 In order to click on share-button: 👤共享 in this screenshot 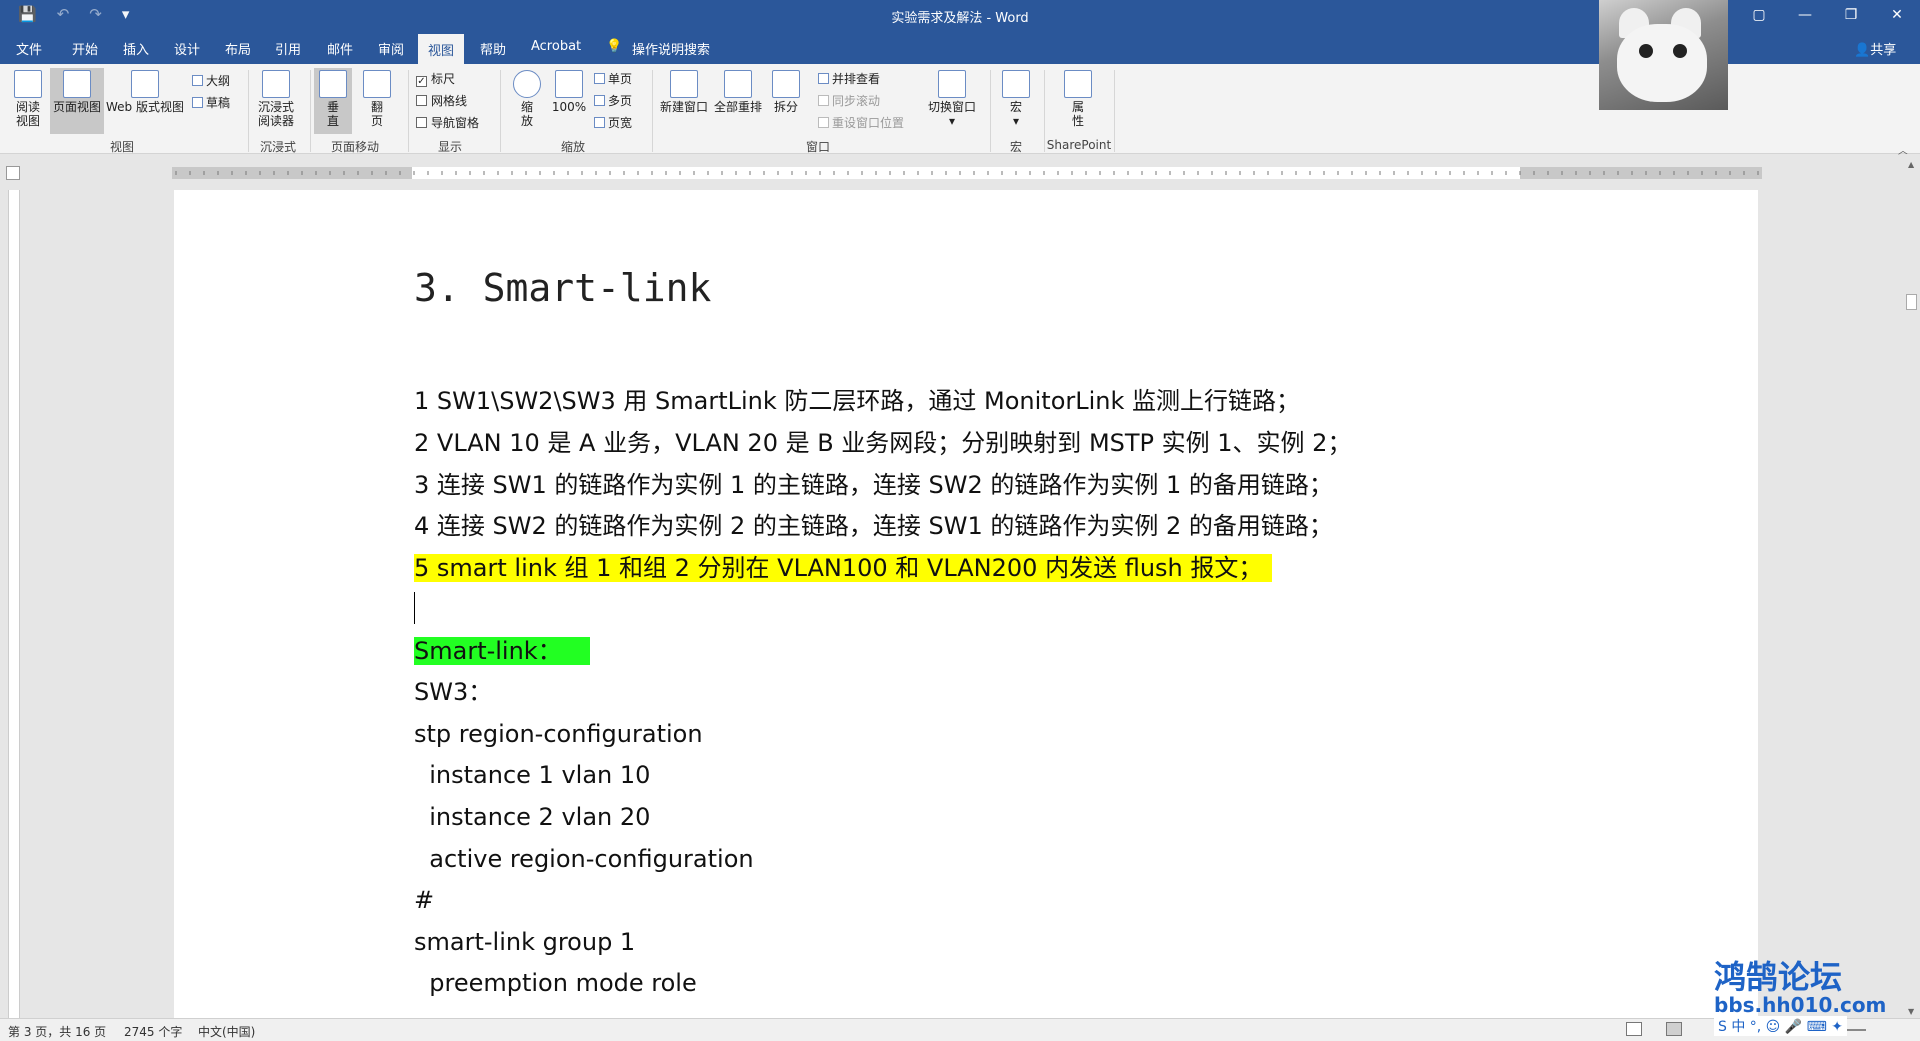, I will do `click(1875, 48)`.